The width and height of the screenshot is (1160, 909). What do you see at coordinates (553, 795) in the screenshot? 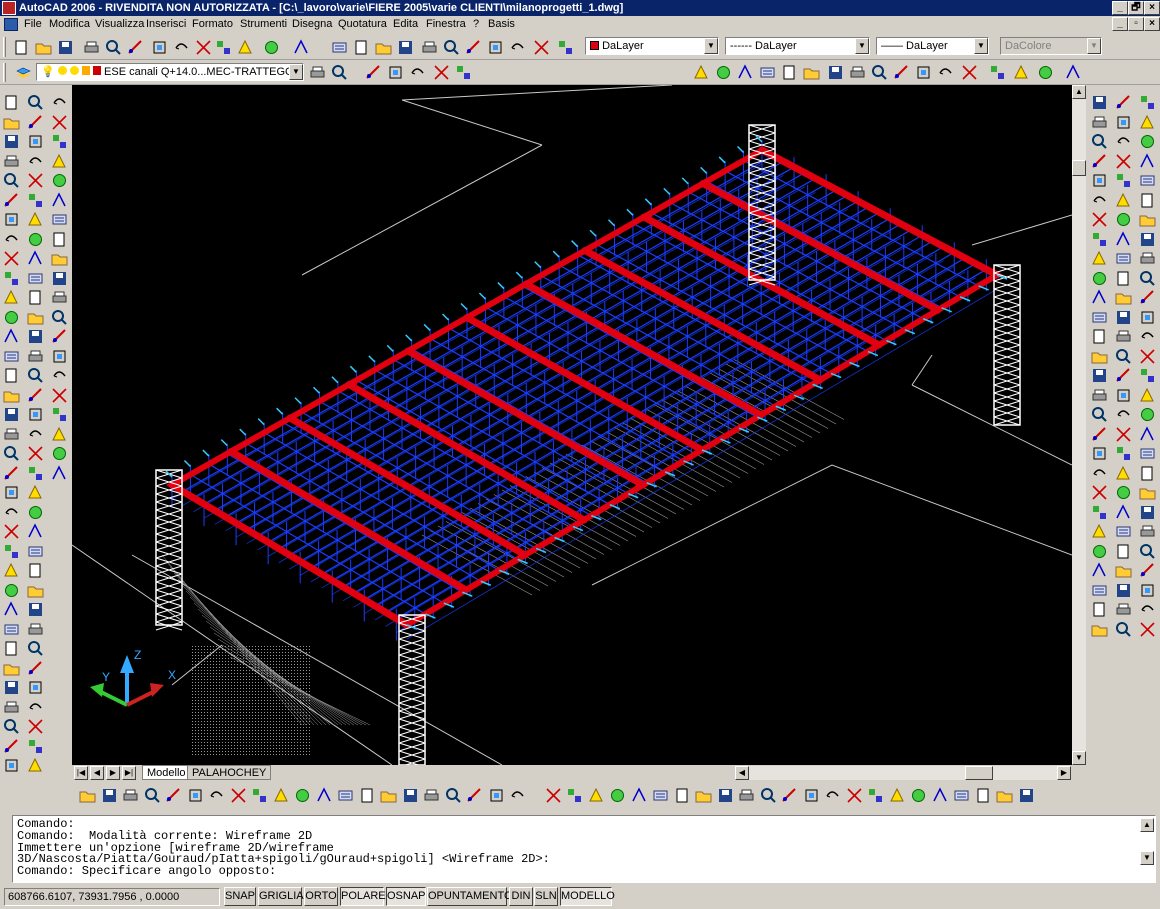
I see `open-icon` at bounding box center [553, 795].